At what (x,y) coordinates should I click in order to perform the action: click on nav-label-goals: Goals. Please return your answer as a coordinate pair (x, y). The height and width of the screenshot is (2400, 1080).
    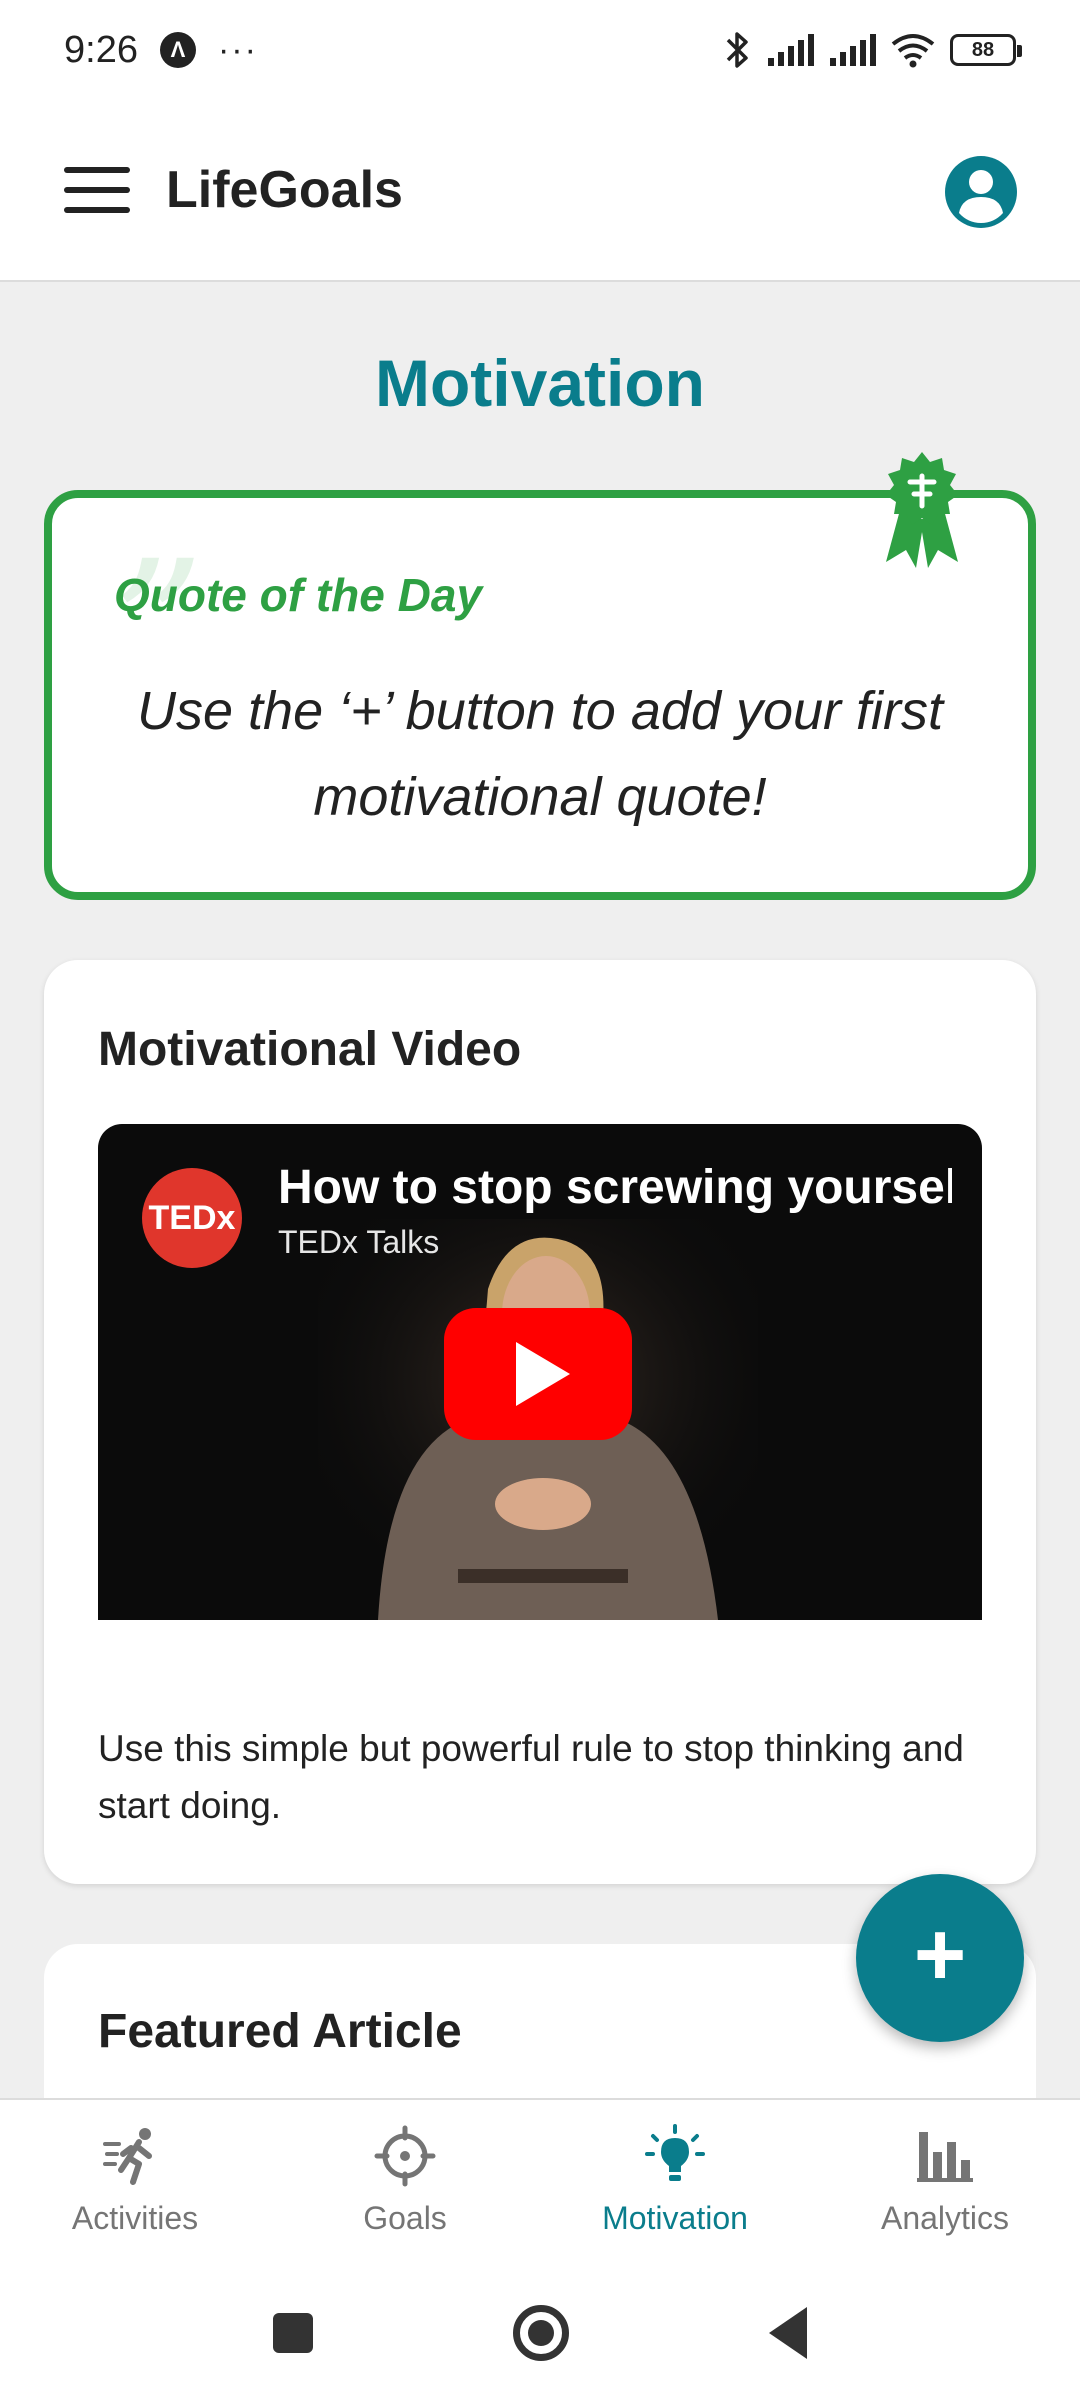
    Looking at the image, I should click on (405, 2218).